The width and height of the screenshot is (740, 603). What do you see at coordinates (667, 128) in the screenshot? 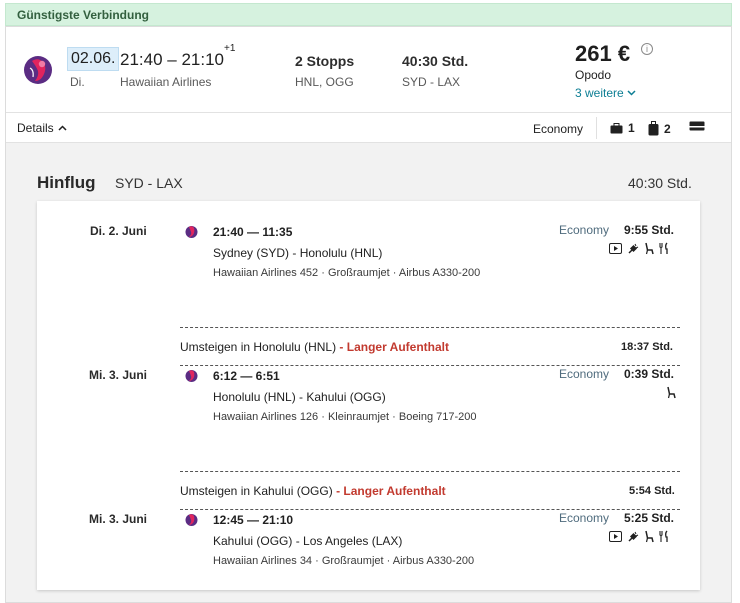
I see `carry-on-count: 2` at bounding box center [667, 128].